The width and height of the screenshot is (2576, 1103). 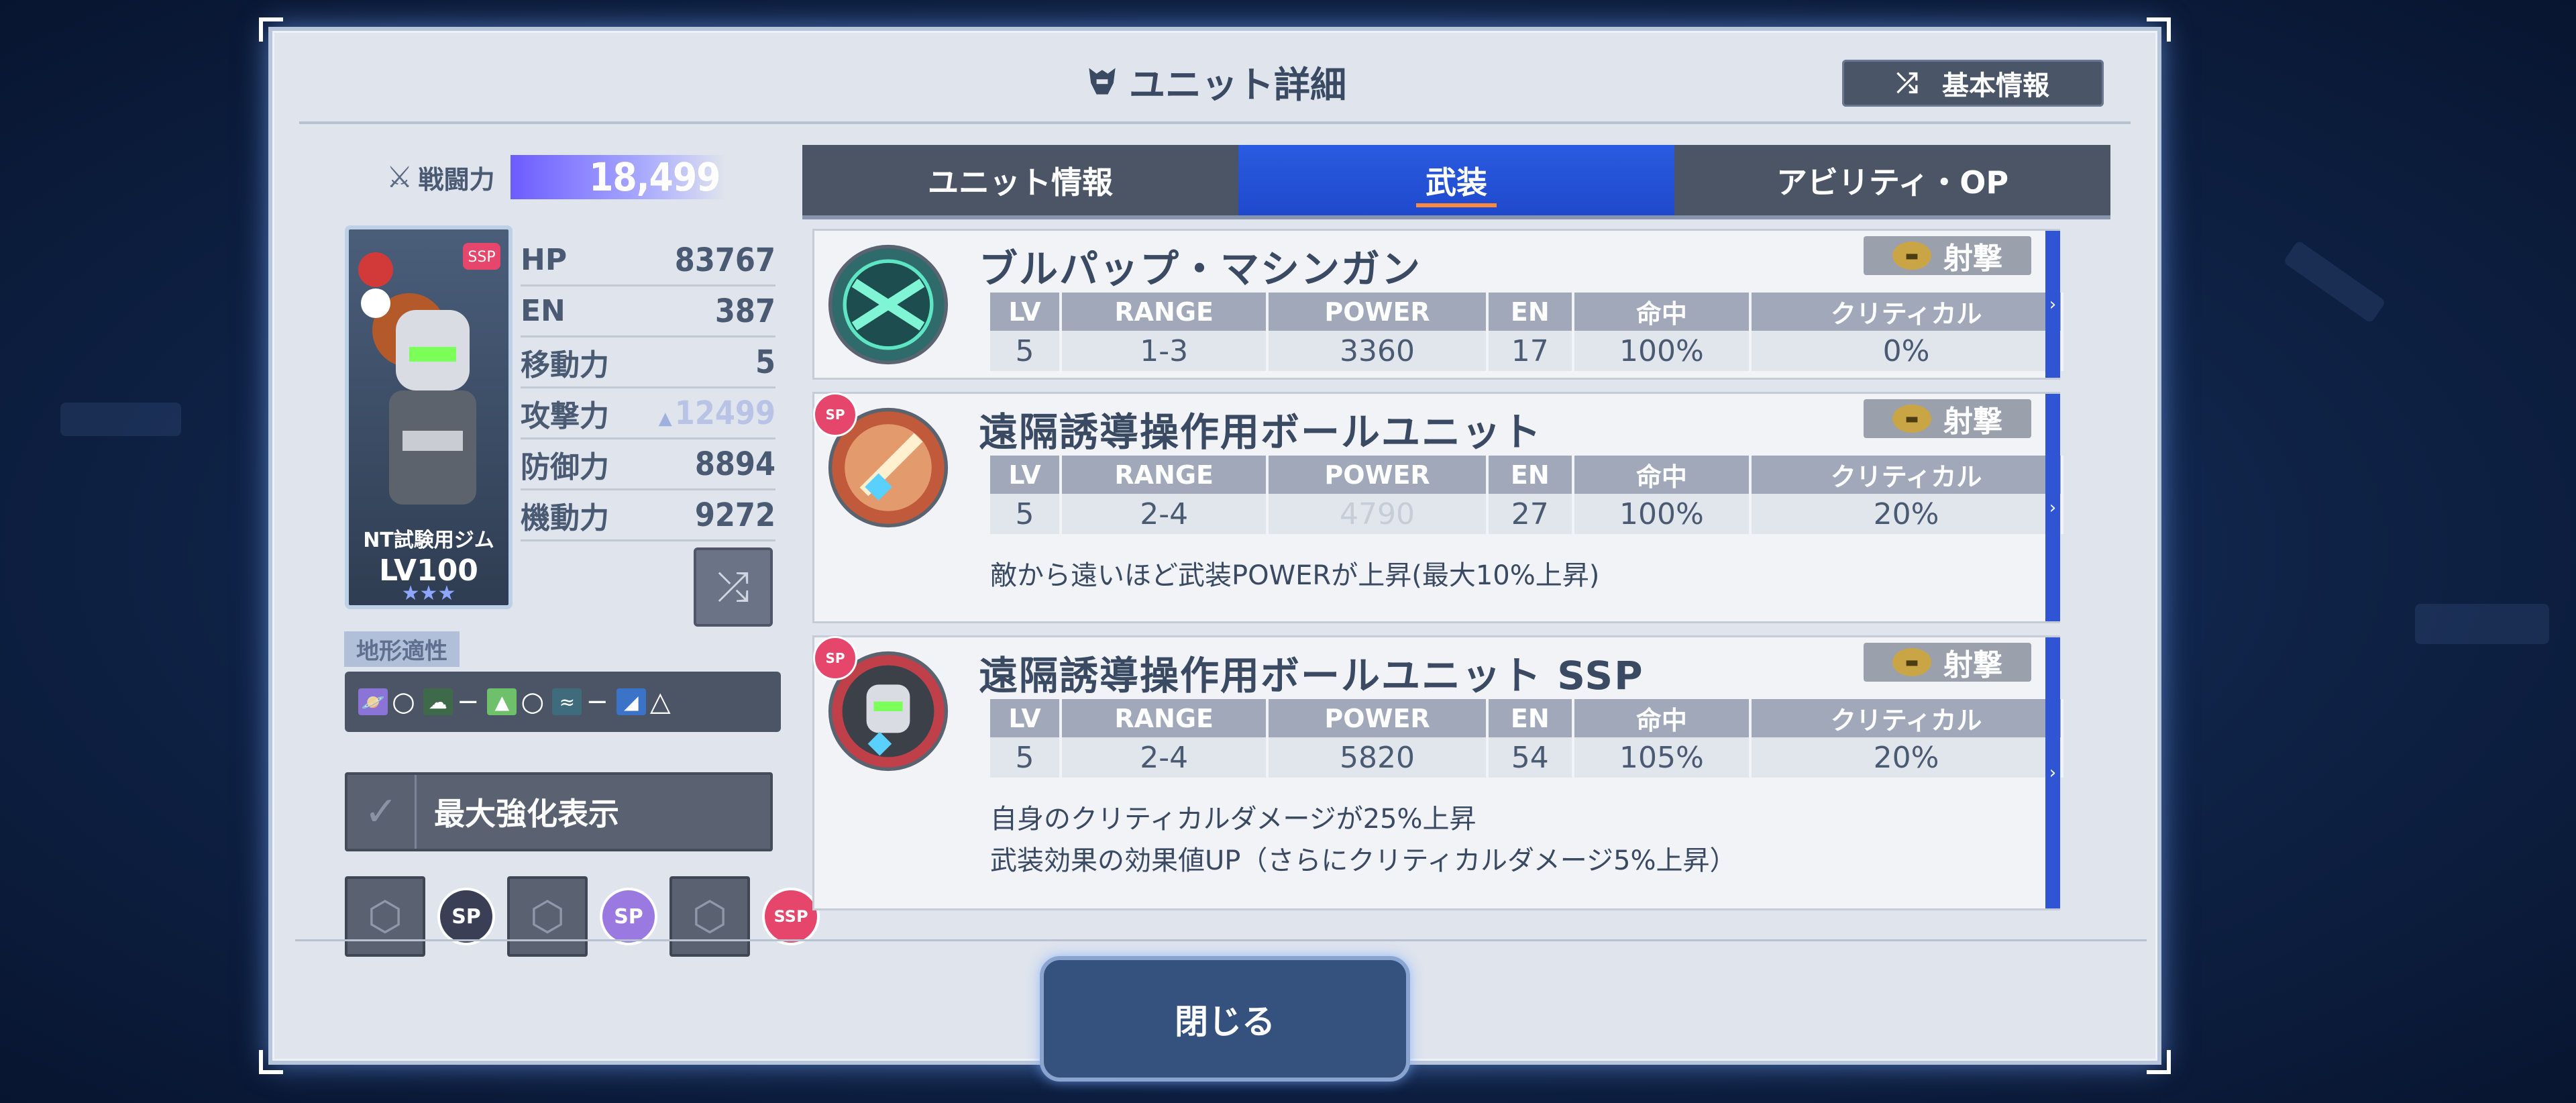 What do you see at coordinates (382, 812) in the screenshot?
I see `checkbox-icon: ✓` at bounding box center [382, 812].